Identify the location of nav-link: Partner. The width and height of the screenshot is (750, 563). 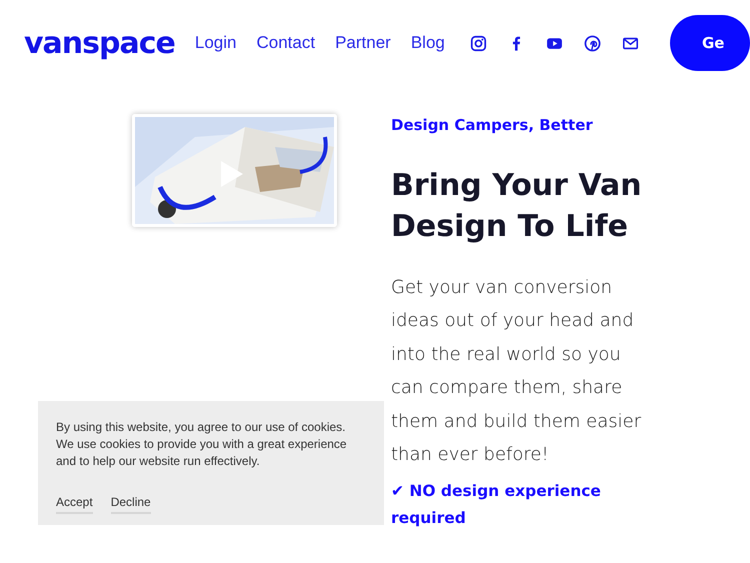
(363, 43).